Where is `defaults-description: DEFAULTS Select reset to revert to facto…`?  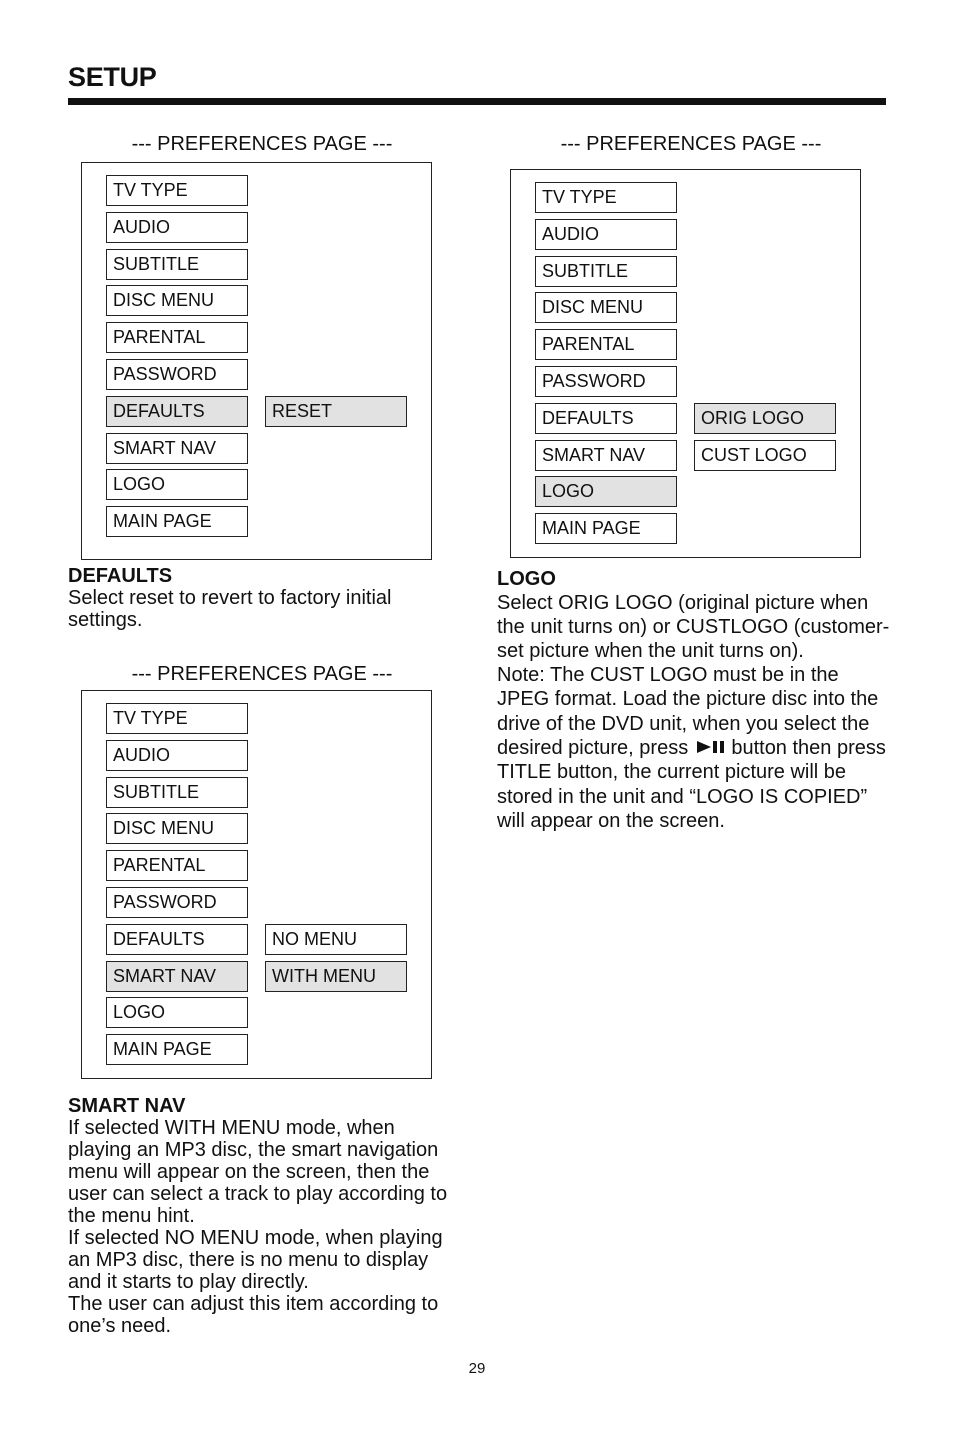 defaults-description: DEFAULTS Select reset to revert to facto… is located at coordinates (258, 598).